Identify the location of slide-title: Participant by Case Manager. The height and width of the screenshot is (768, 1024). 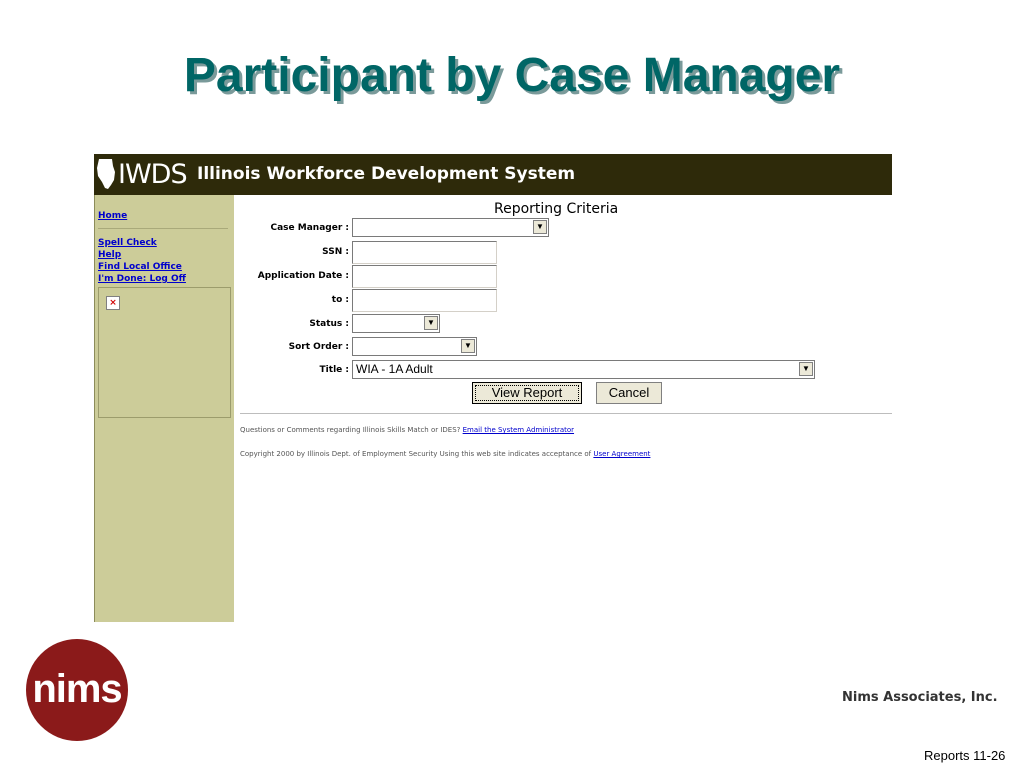
(512, 75).